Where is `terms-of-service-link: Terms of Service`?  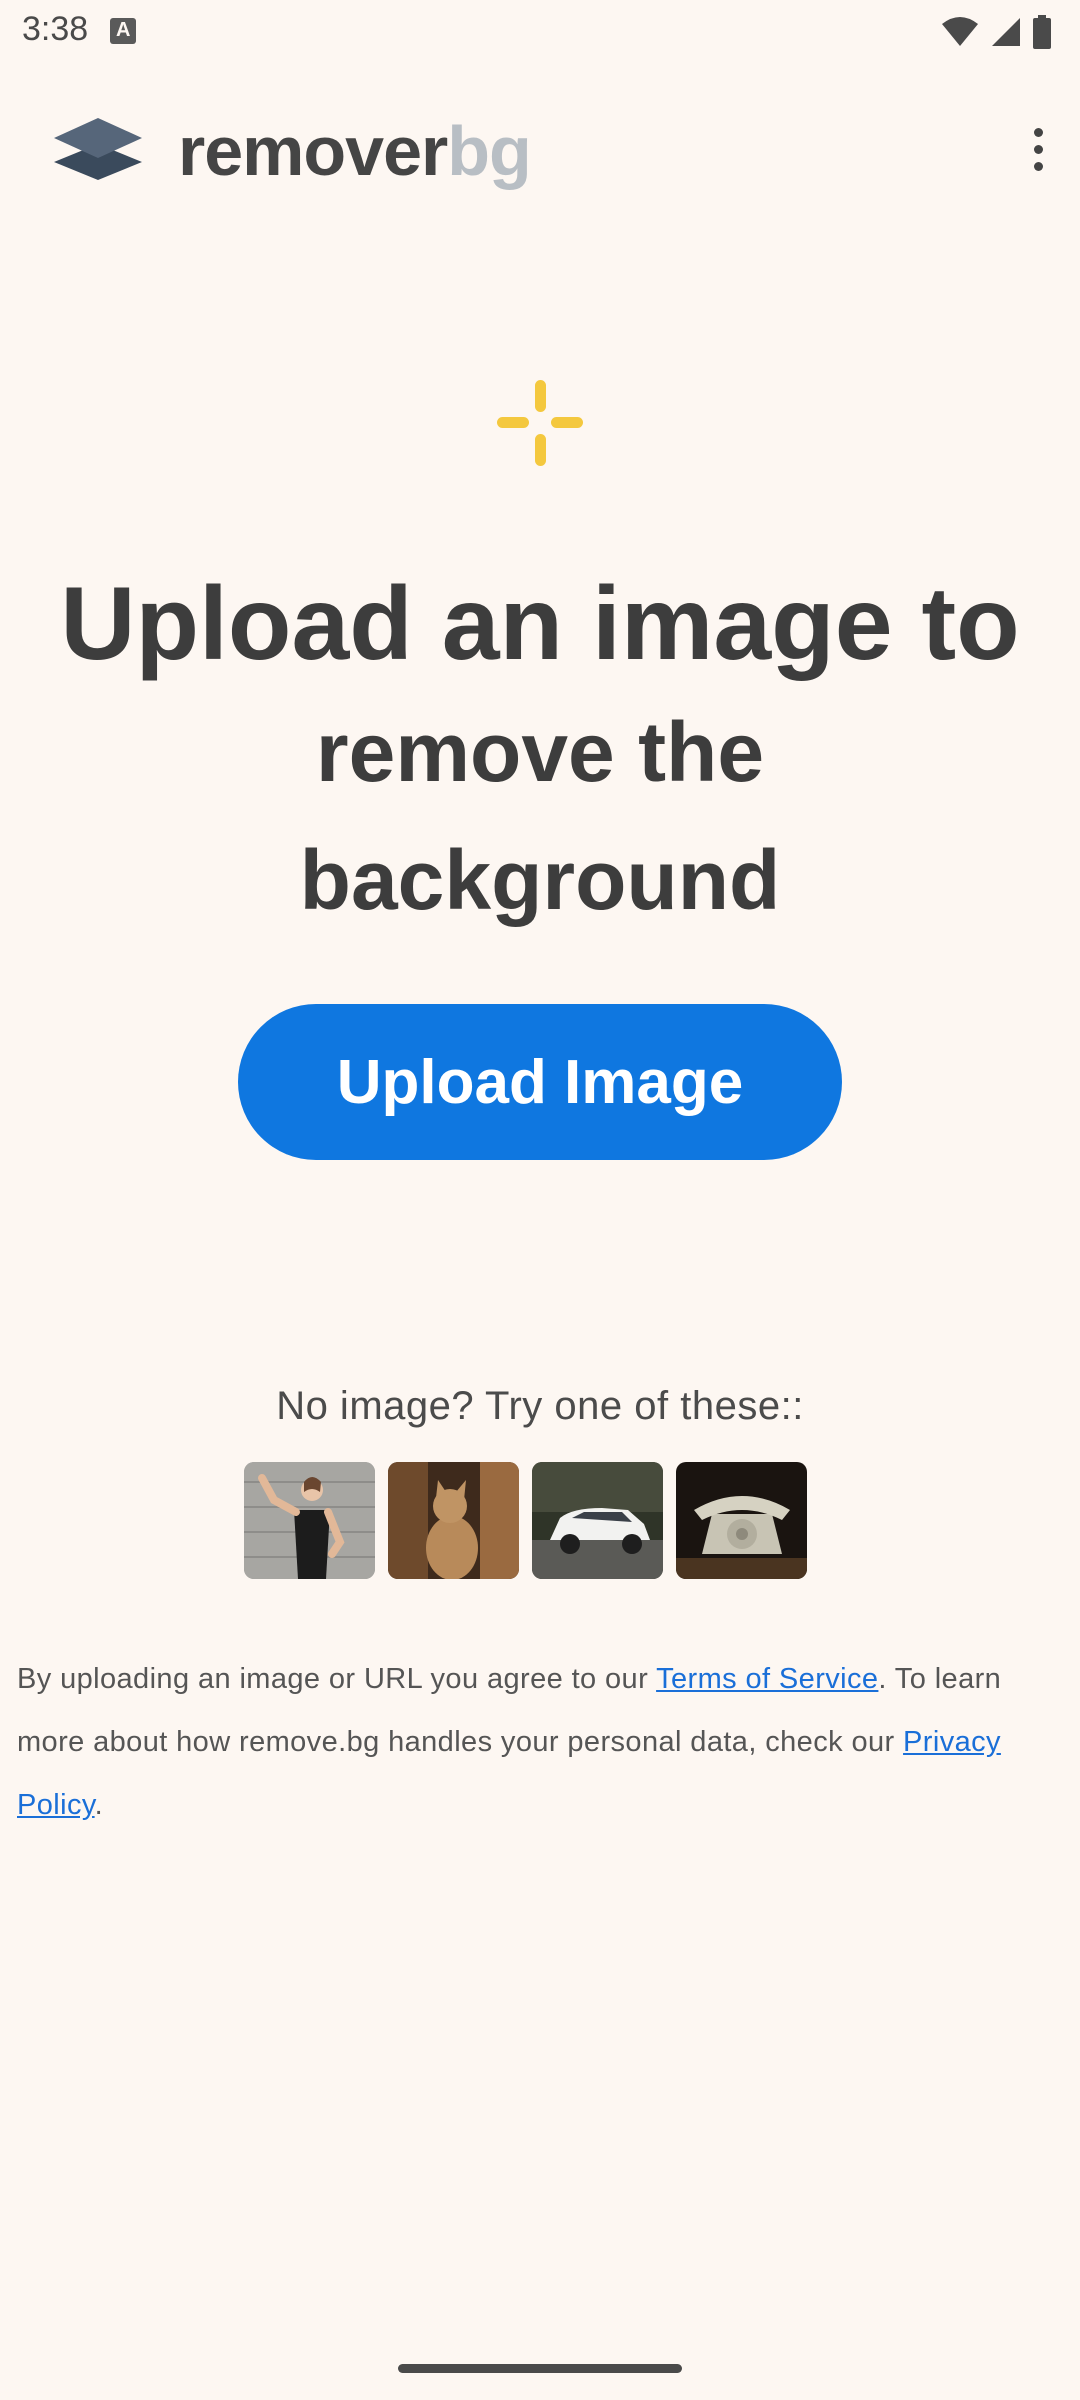 terms-of-service-link: Terms of Service is located at coordinates (767, 1679).